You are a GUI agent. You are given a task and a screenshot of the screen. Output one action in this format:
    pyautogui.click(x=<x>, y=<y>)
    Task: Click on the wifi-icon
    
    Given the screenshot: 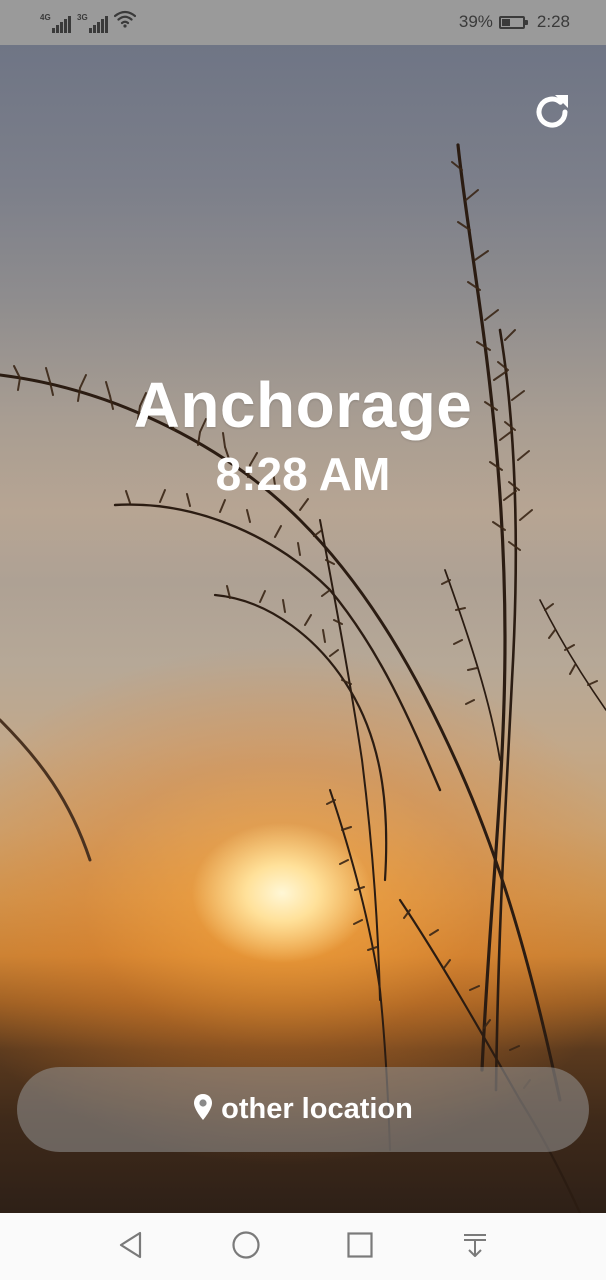 What is the action you would take?
    pyautogui.click(x=125, y=21)
    